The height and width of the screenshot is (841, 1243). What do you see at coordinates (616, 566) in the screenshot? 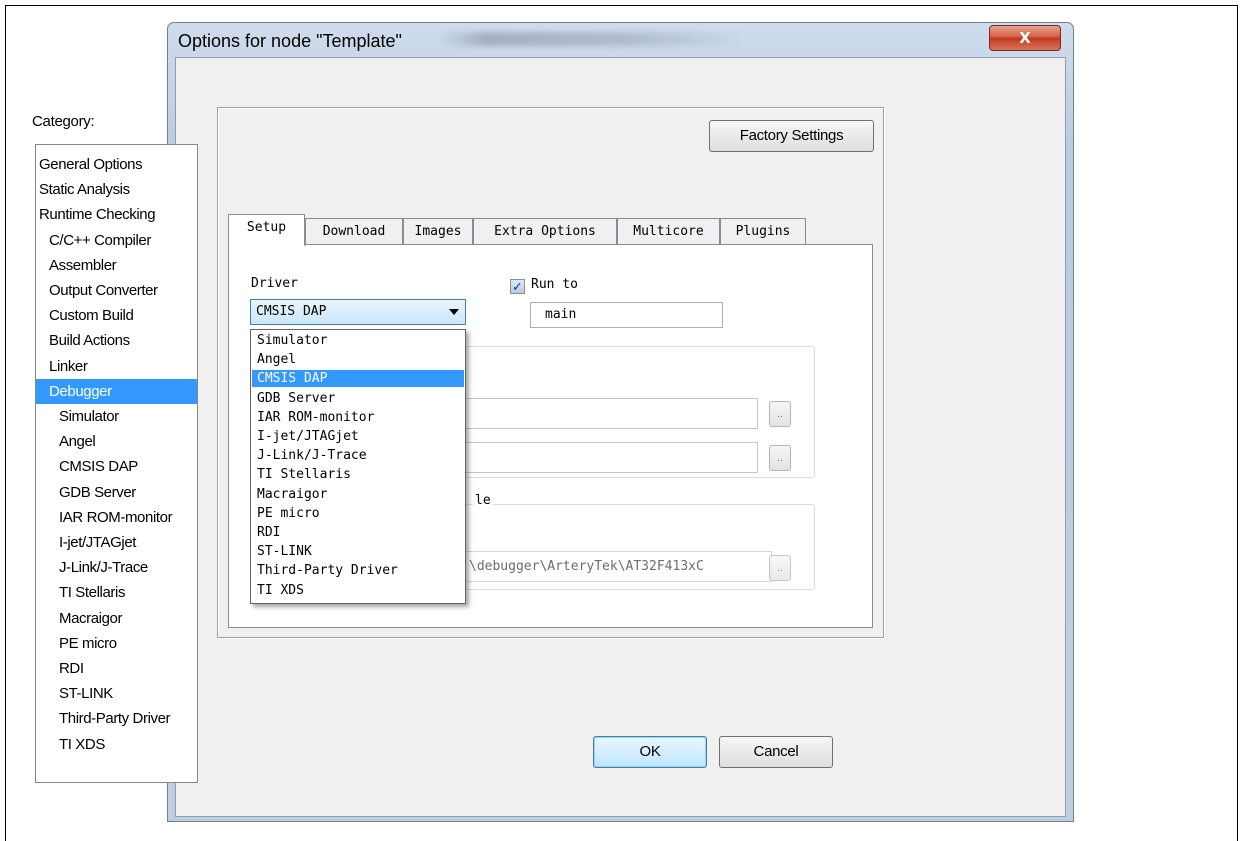
I see `device-description-path-field: \debugger\ArteryTek\AT32F413xC` at bounding box center [616, 566].